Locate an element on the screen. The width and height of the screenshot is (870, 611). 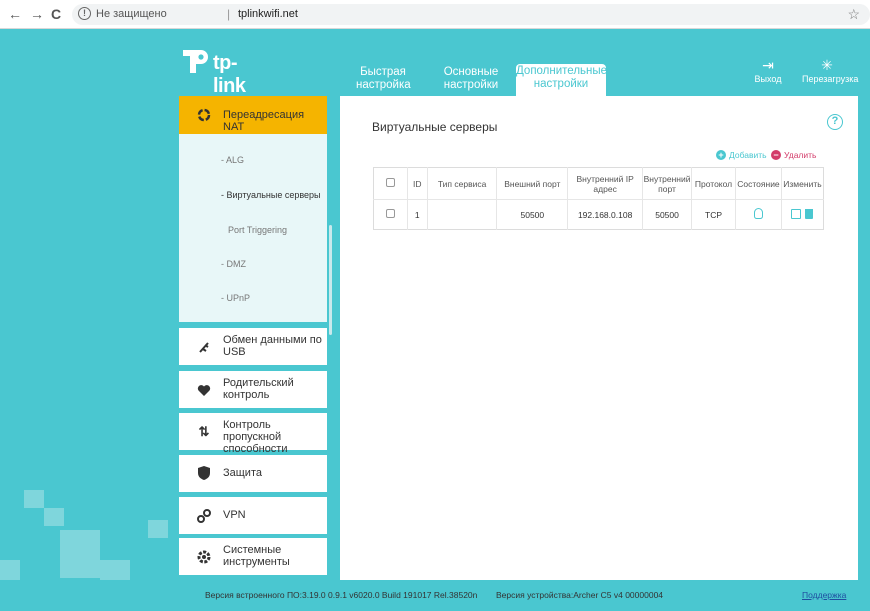
sidebar-scrollbar is located at coordinates (330, 280).